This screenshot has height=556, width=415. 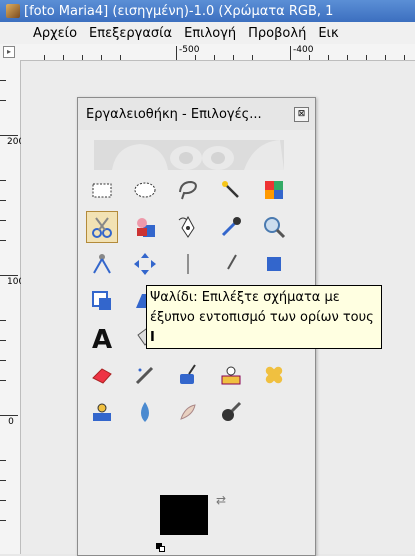 I want to click on quick-mask-icon: ▸, so click(x=9, y=52).